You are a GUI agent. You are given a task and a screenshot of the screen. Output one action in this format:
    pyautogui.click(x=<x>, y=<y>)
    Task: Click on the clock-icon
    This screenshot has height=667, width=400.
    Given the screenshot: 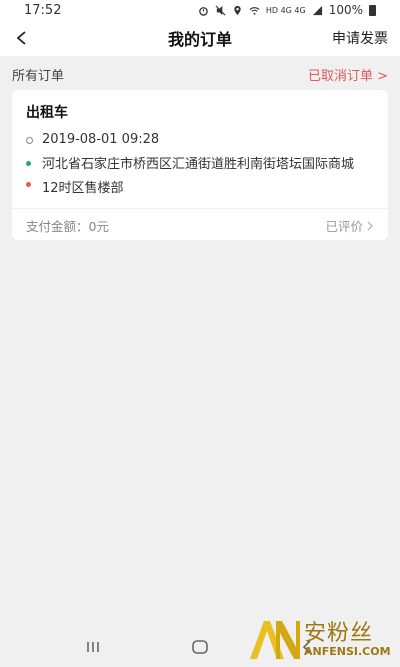 What is the action you would take?
    pyautogui.click(x=29, y=140)
    